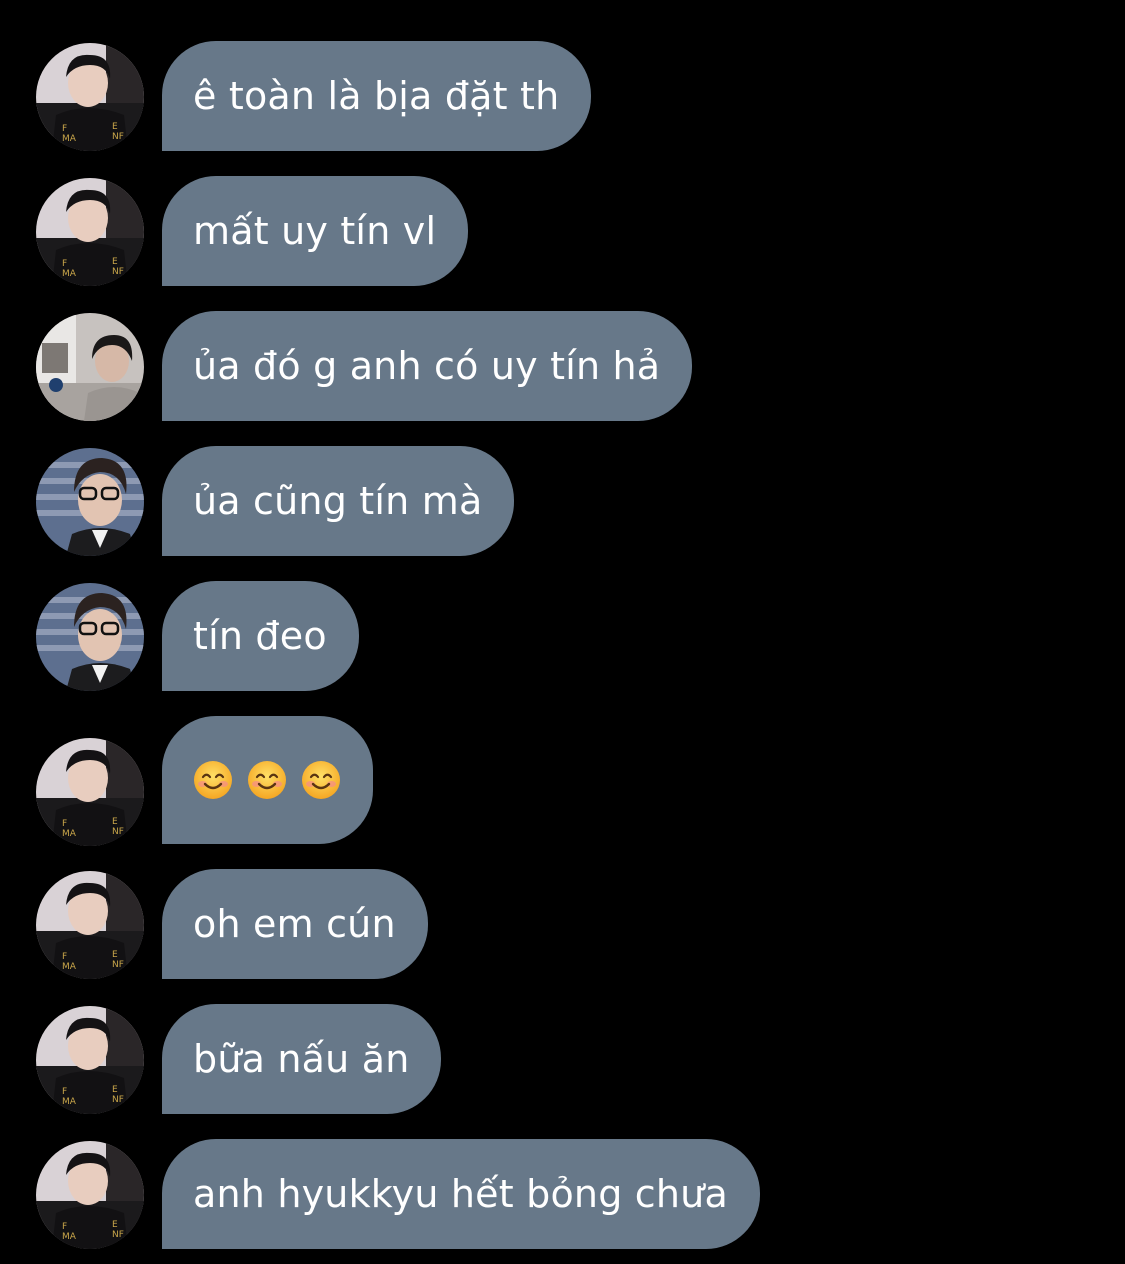  I want to click on message-bubble: ủa đó g anh có uy tín hả, so click(427, 366).